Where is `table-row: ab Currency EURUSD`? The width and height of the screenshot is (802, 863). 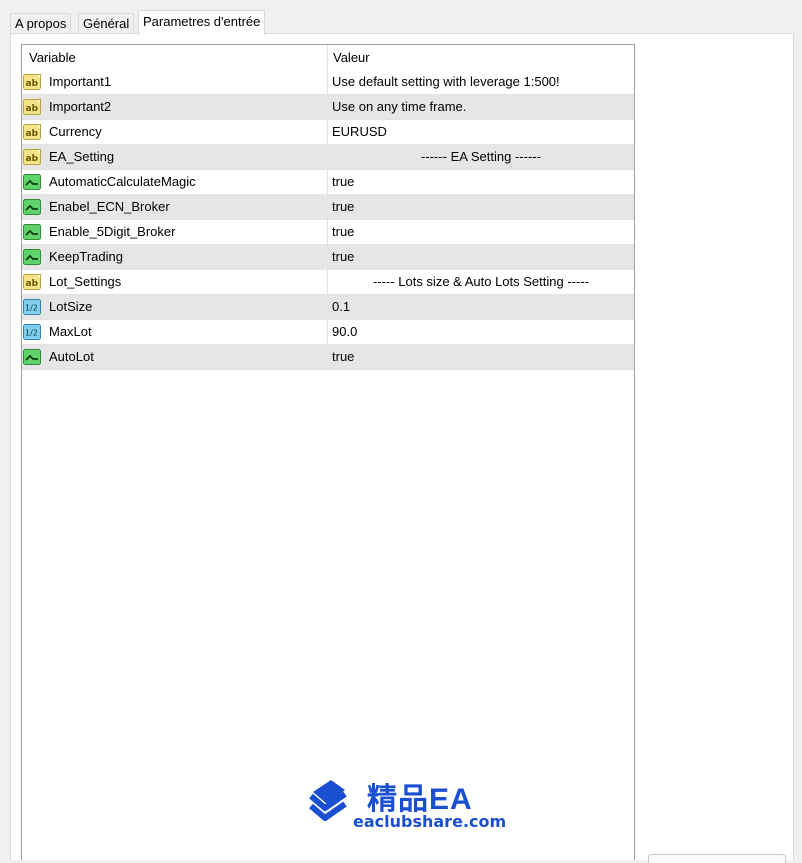
table-row: ab Currency EURUSD is located at coordinates (328, 132).